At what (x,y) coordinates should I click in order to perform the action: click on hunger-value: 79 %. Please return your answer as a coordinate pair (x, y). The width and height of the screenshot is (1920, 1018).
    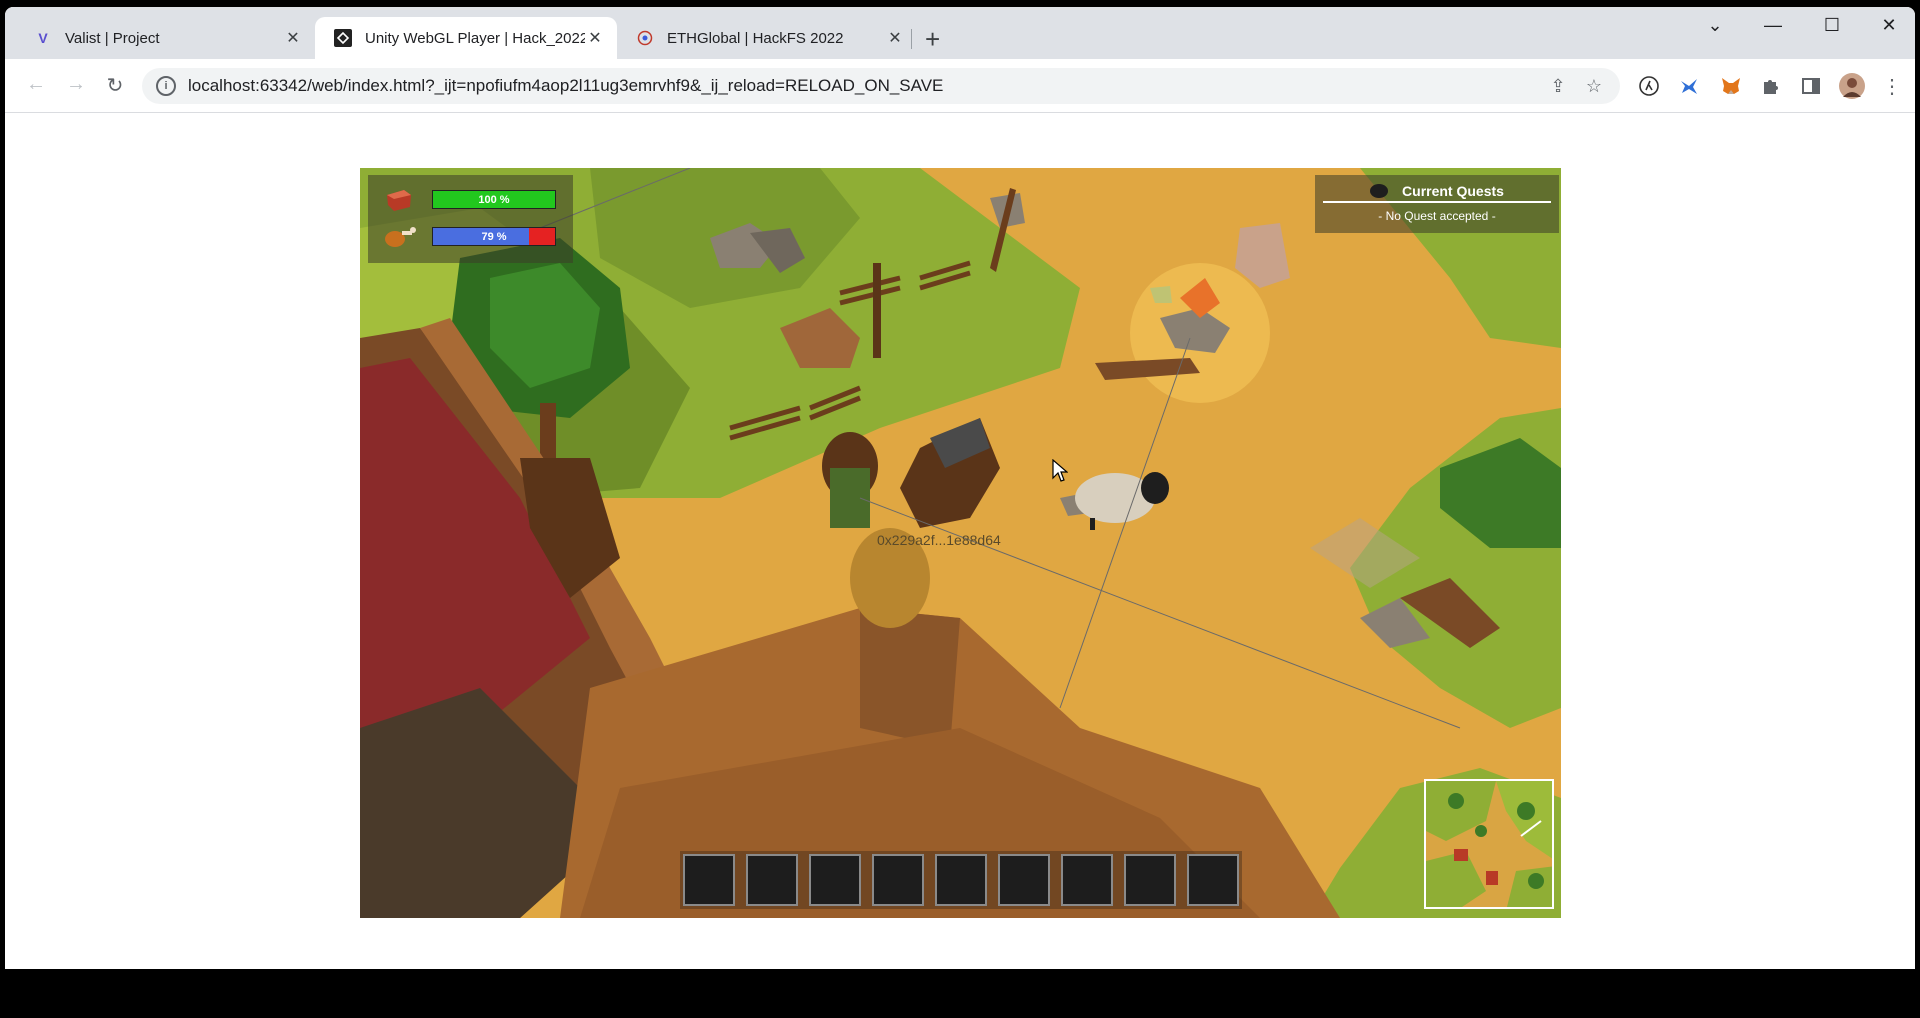
    Looking at the image, I should click on (494, 236).